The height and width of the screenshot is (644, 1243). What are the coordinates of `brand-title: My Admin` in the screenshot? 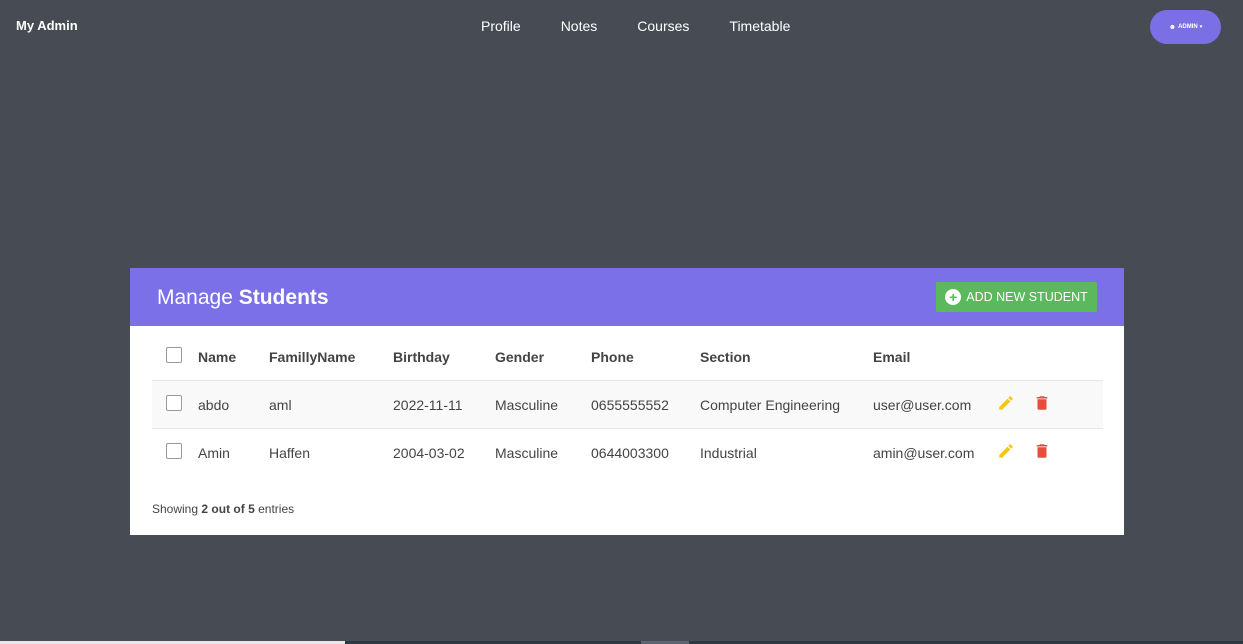 It's located at (47, 25).